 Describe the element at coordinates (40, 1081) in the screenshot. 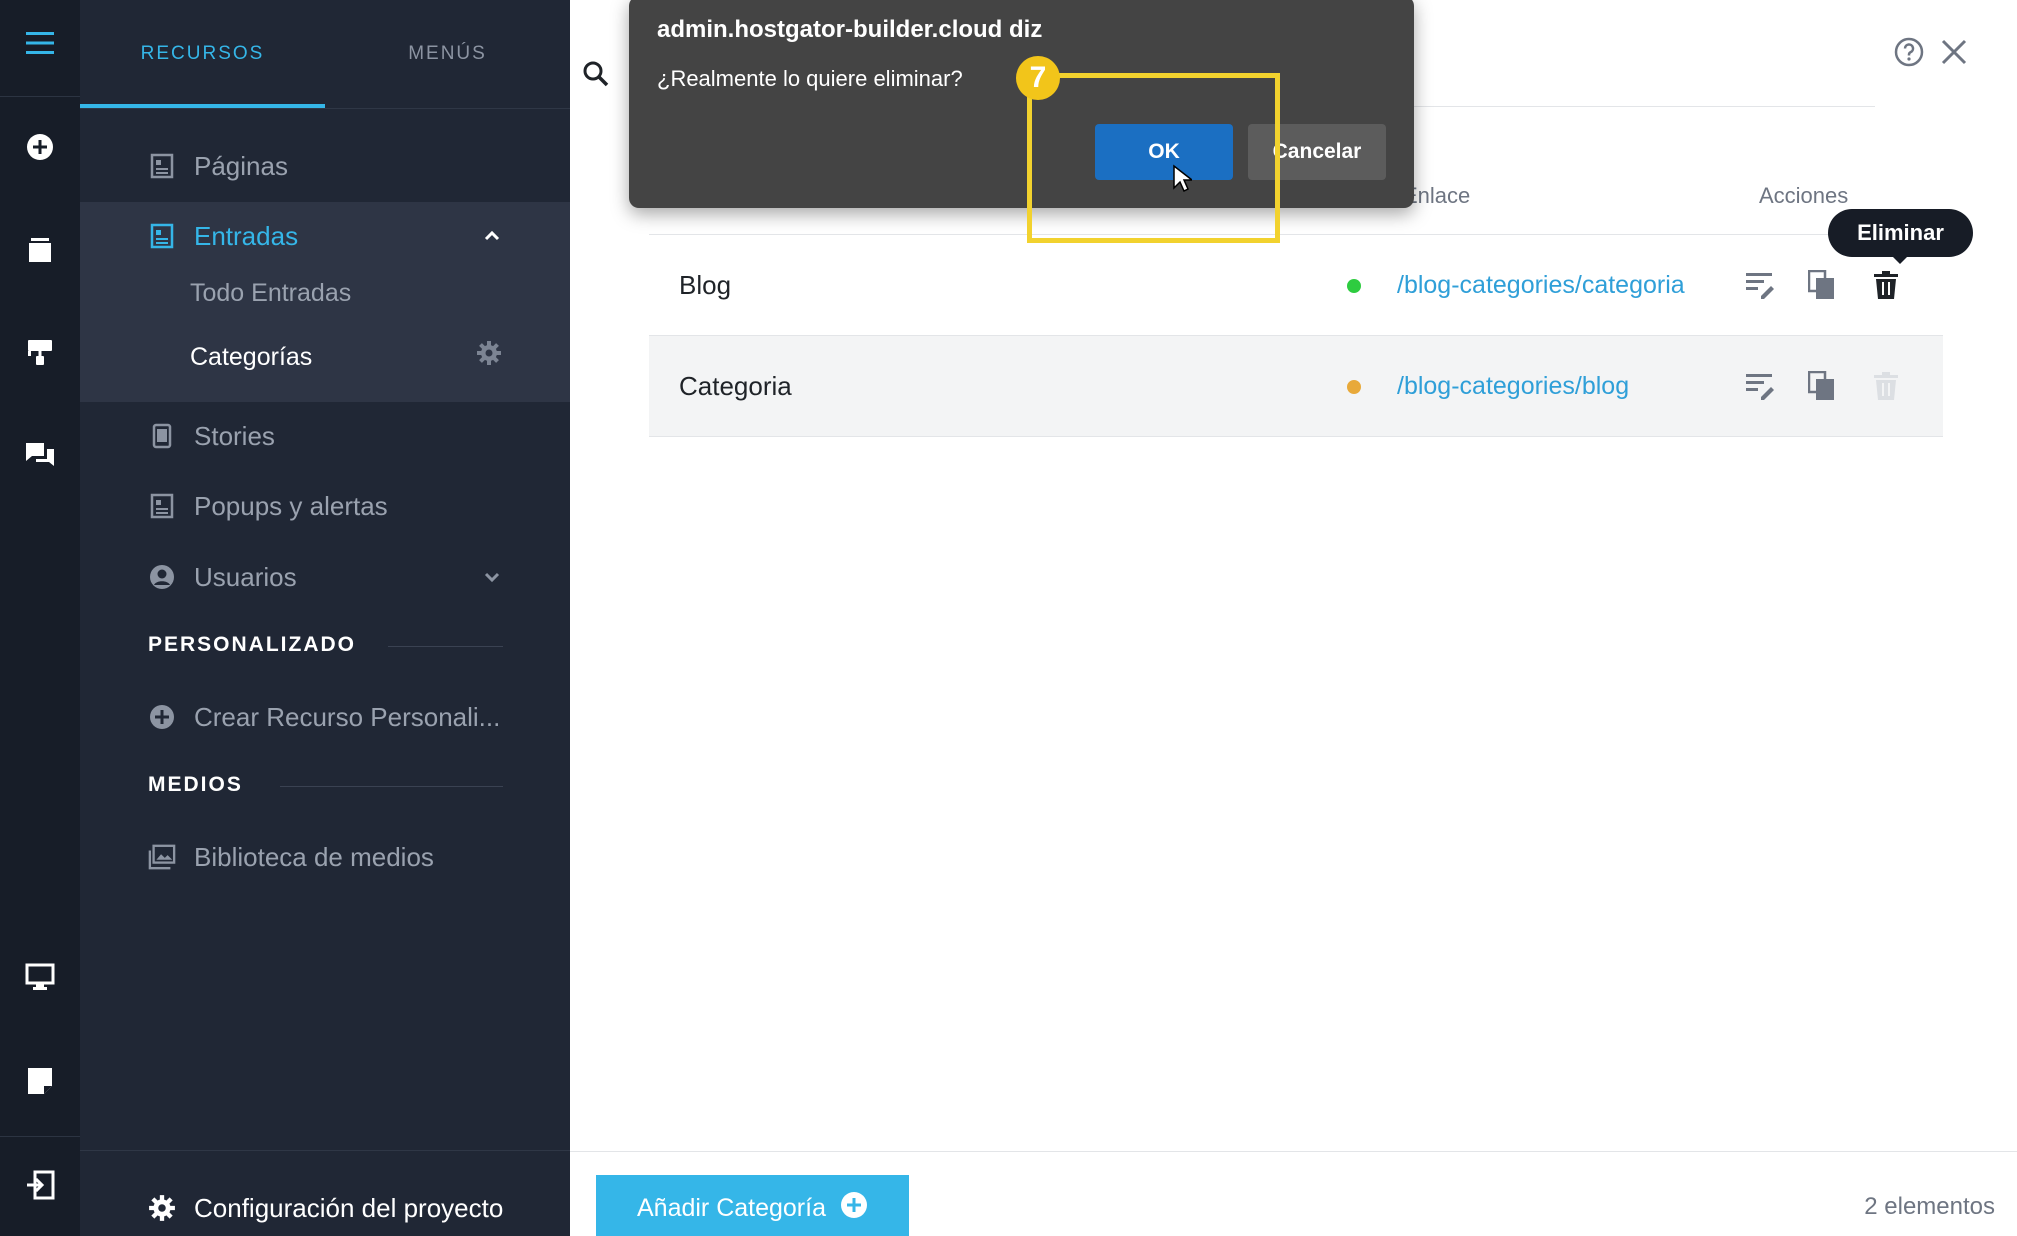

I see `note-icon` at that location.